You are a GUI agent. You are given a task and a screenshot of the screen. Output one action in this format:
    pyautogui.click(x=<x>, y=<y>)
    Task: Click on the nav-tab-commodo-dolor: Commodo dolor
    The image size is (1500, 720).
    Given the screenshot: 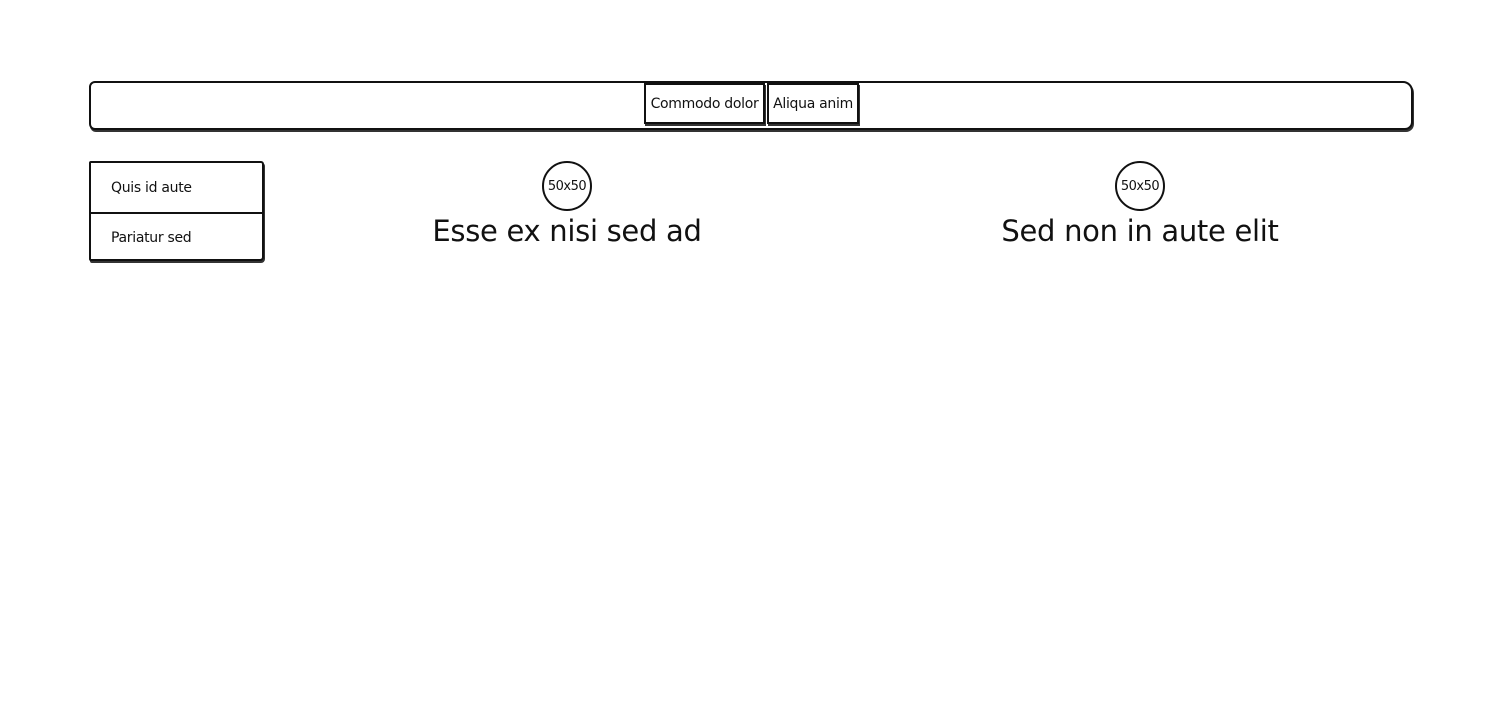 What is the action you would take?
    pyautogui.click(x=704, y=103)
    